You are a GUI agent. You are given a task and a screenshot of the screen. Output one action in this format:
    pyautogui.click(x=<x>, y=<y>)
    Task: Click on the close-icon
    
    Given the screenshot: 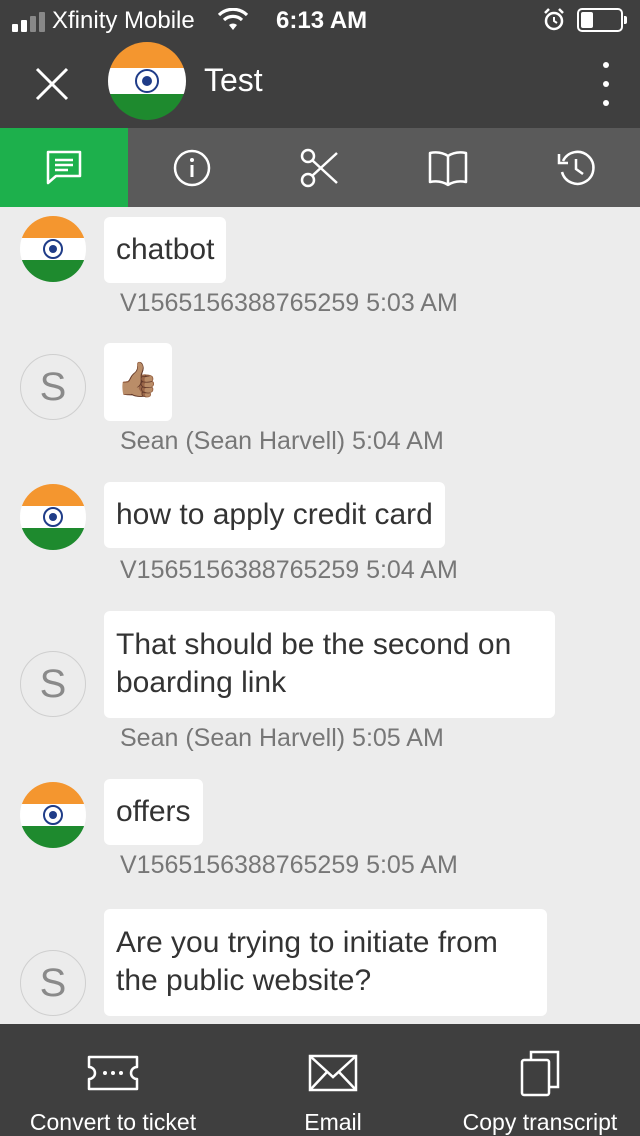 What is the action you would take?
    pyautogui.click(x=52, y=84)
    